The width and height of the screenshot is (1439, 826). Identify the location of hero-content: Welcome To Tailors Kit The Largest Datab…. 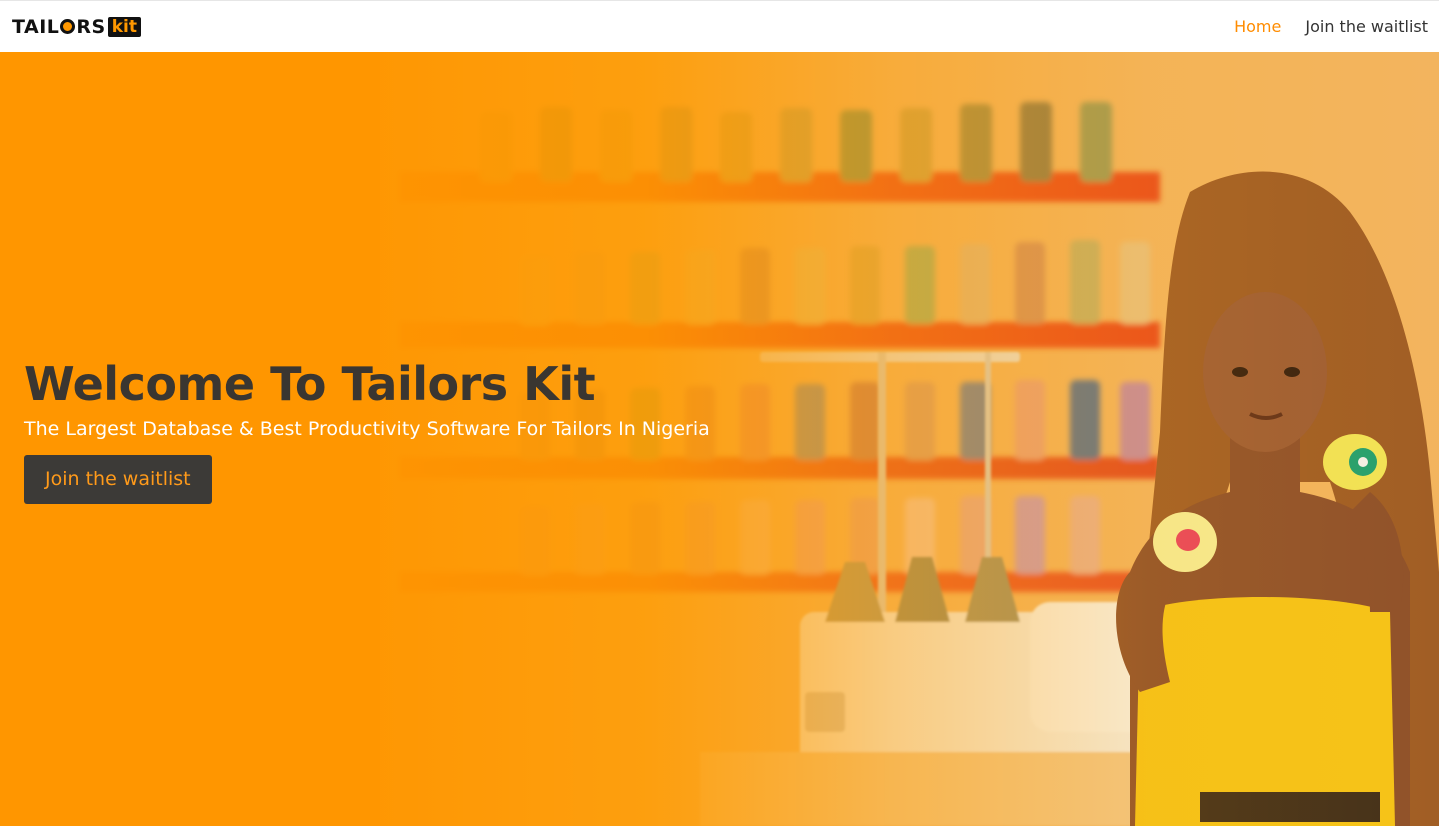
(367, 429).